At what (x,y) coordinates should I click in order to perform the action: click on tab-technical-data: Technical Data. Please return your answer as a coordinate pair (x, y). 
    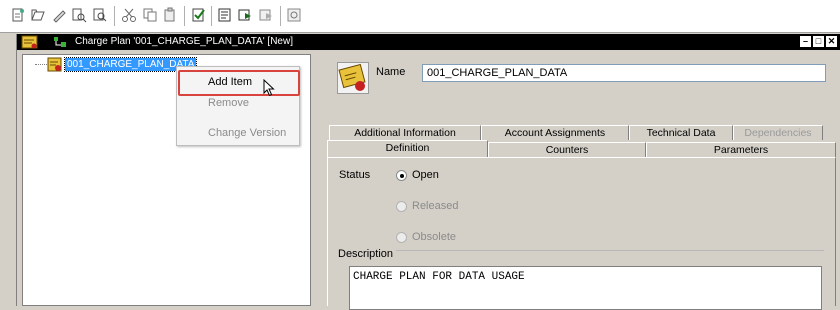
    Looking at the image, I should click on (681, 132).